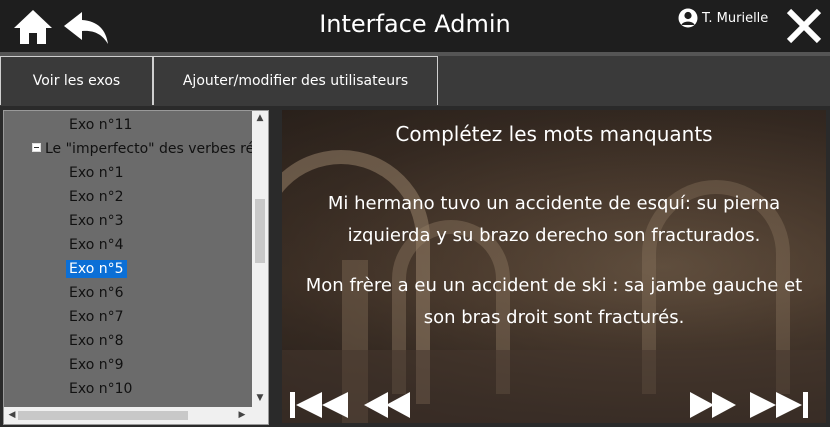 This screenshot has width=830, height=427. I want to click on first-page-icon, so click(319, 405).